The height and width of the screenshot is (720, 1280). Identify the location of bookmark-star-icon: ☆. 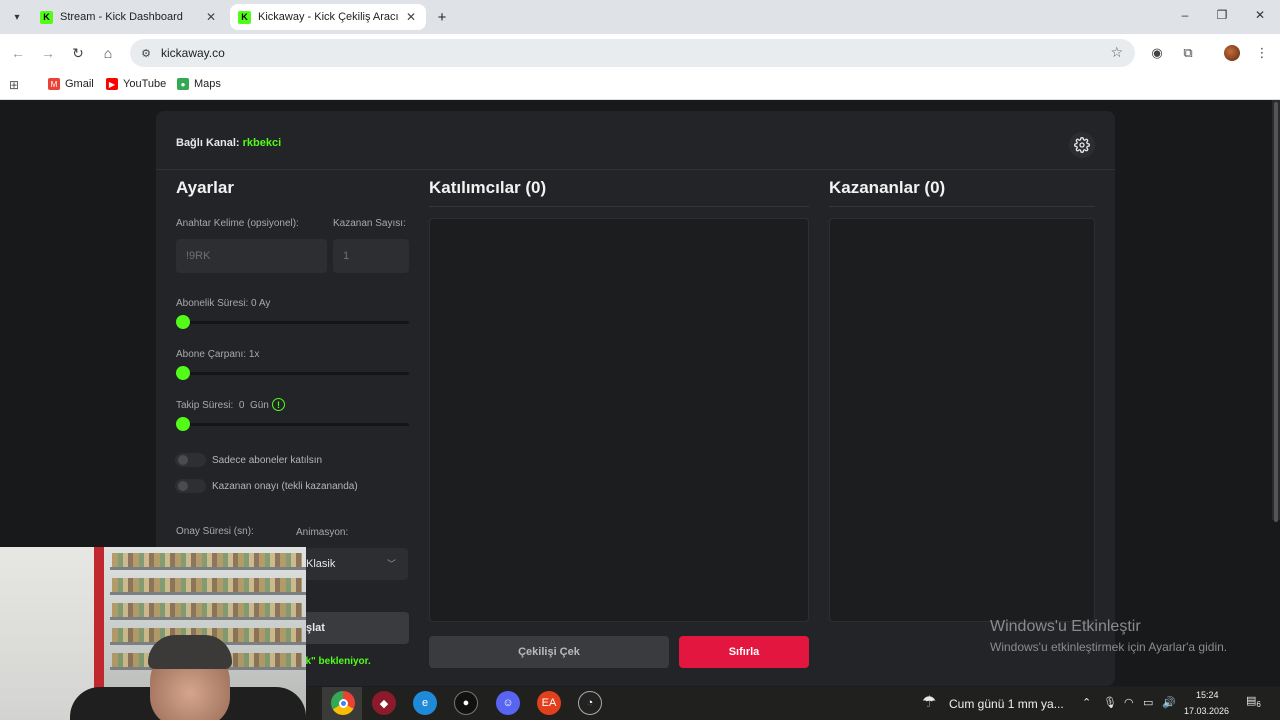
(1116, 52).